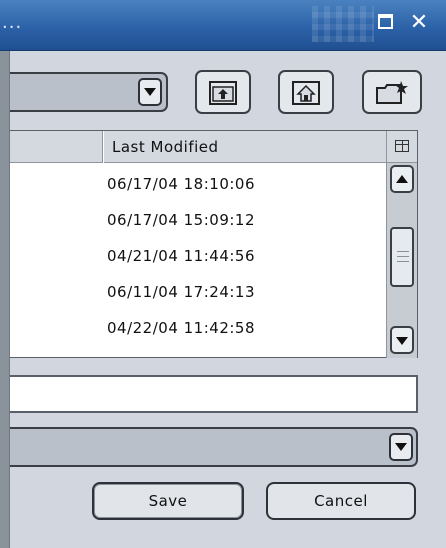 The width and height of the screenshot is (446, 548). I want to click on new-folder-icon, so click(392, 92).